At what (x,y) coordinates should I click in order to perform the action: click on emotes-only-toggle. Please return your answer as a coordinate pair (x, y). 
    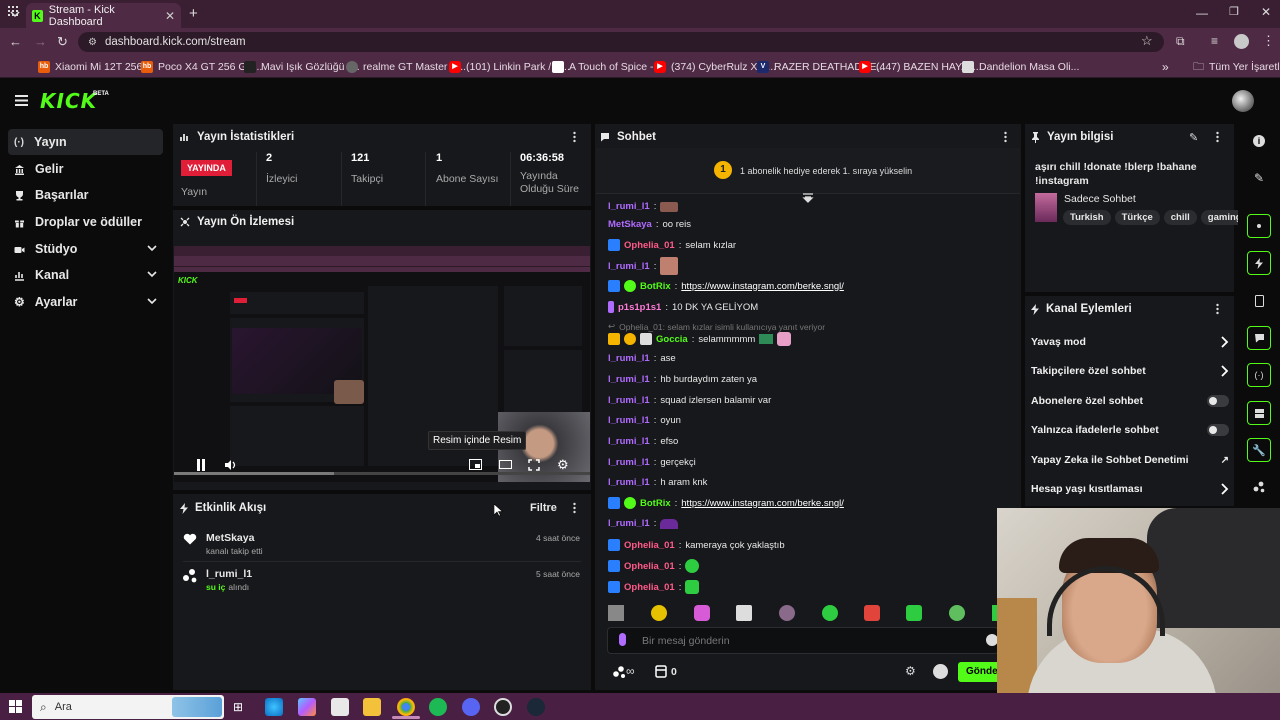
    Looking at the image, I should click on (1218, 430).